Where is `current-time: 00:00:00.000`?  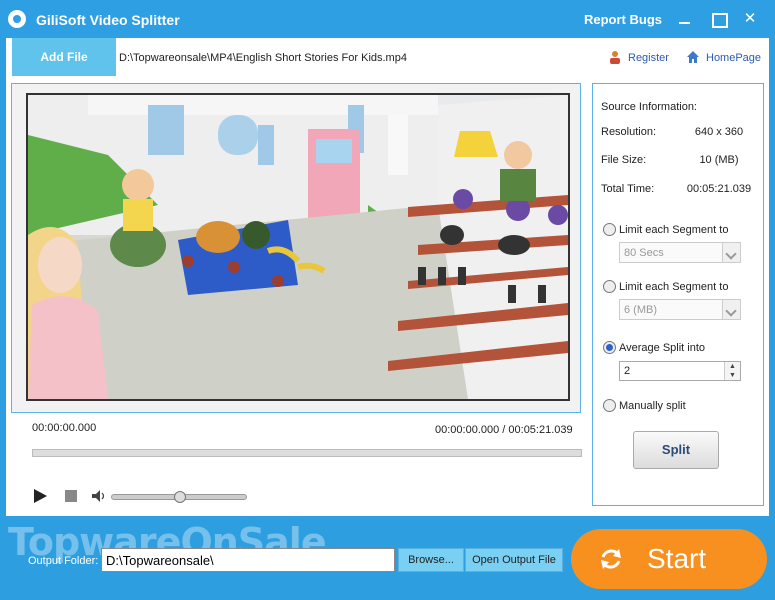 current-time: 00:00:00.000 is located at coordinates (64, 428).